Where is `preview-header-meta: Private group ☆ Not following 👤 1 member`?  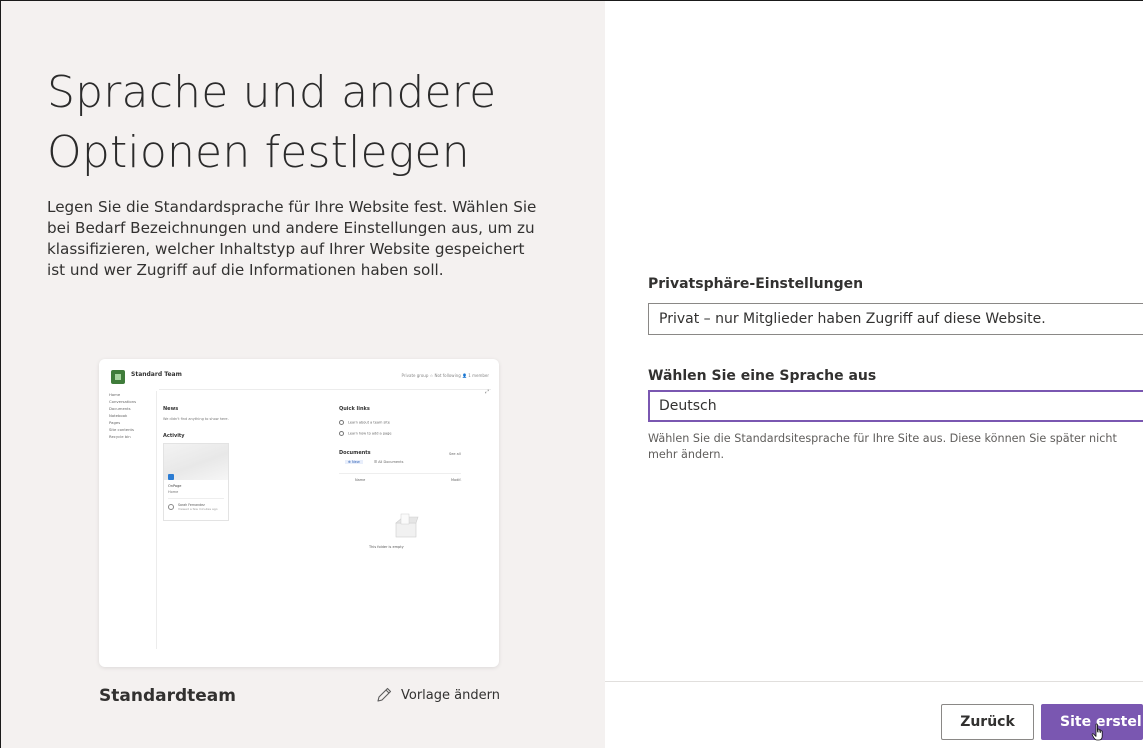
preview-header-meta: Private group ☆ Not following 👤 1 member is located at coordinates (445, 375).